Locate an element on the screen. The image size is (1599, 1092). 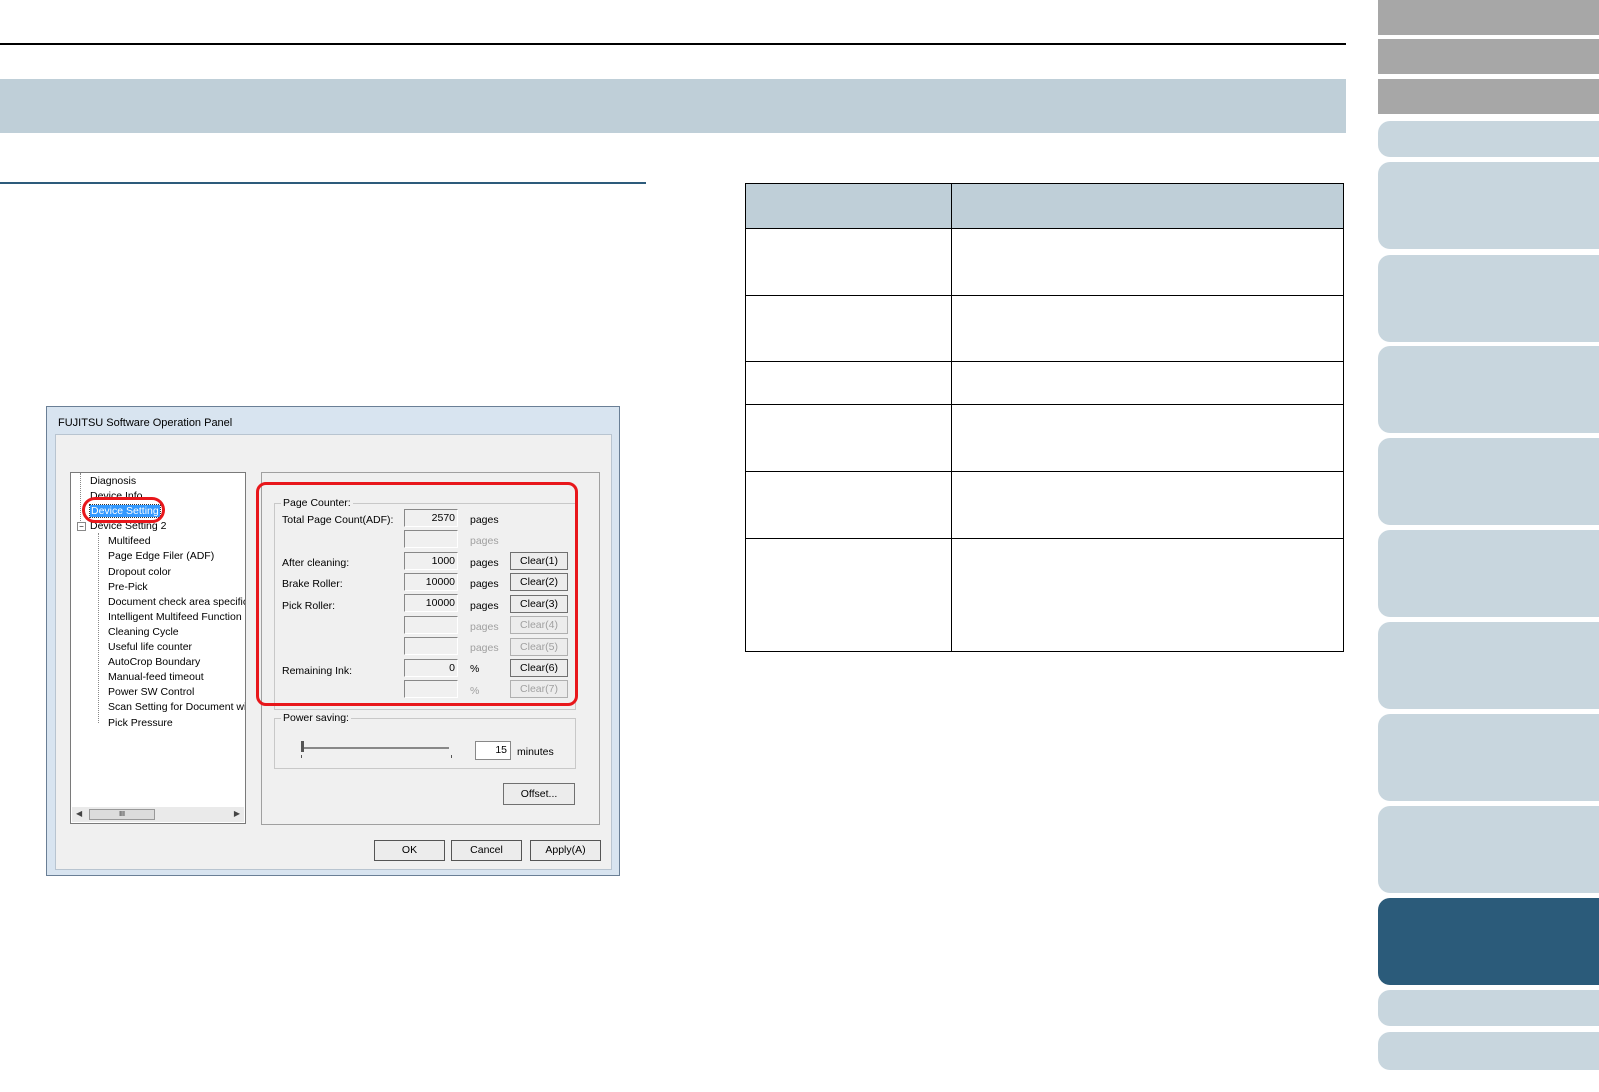
tree-item-manual-feed-timeout: Manual-feed timeout is located at coordinates (156, 677).